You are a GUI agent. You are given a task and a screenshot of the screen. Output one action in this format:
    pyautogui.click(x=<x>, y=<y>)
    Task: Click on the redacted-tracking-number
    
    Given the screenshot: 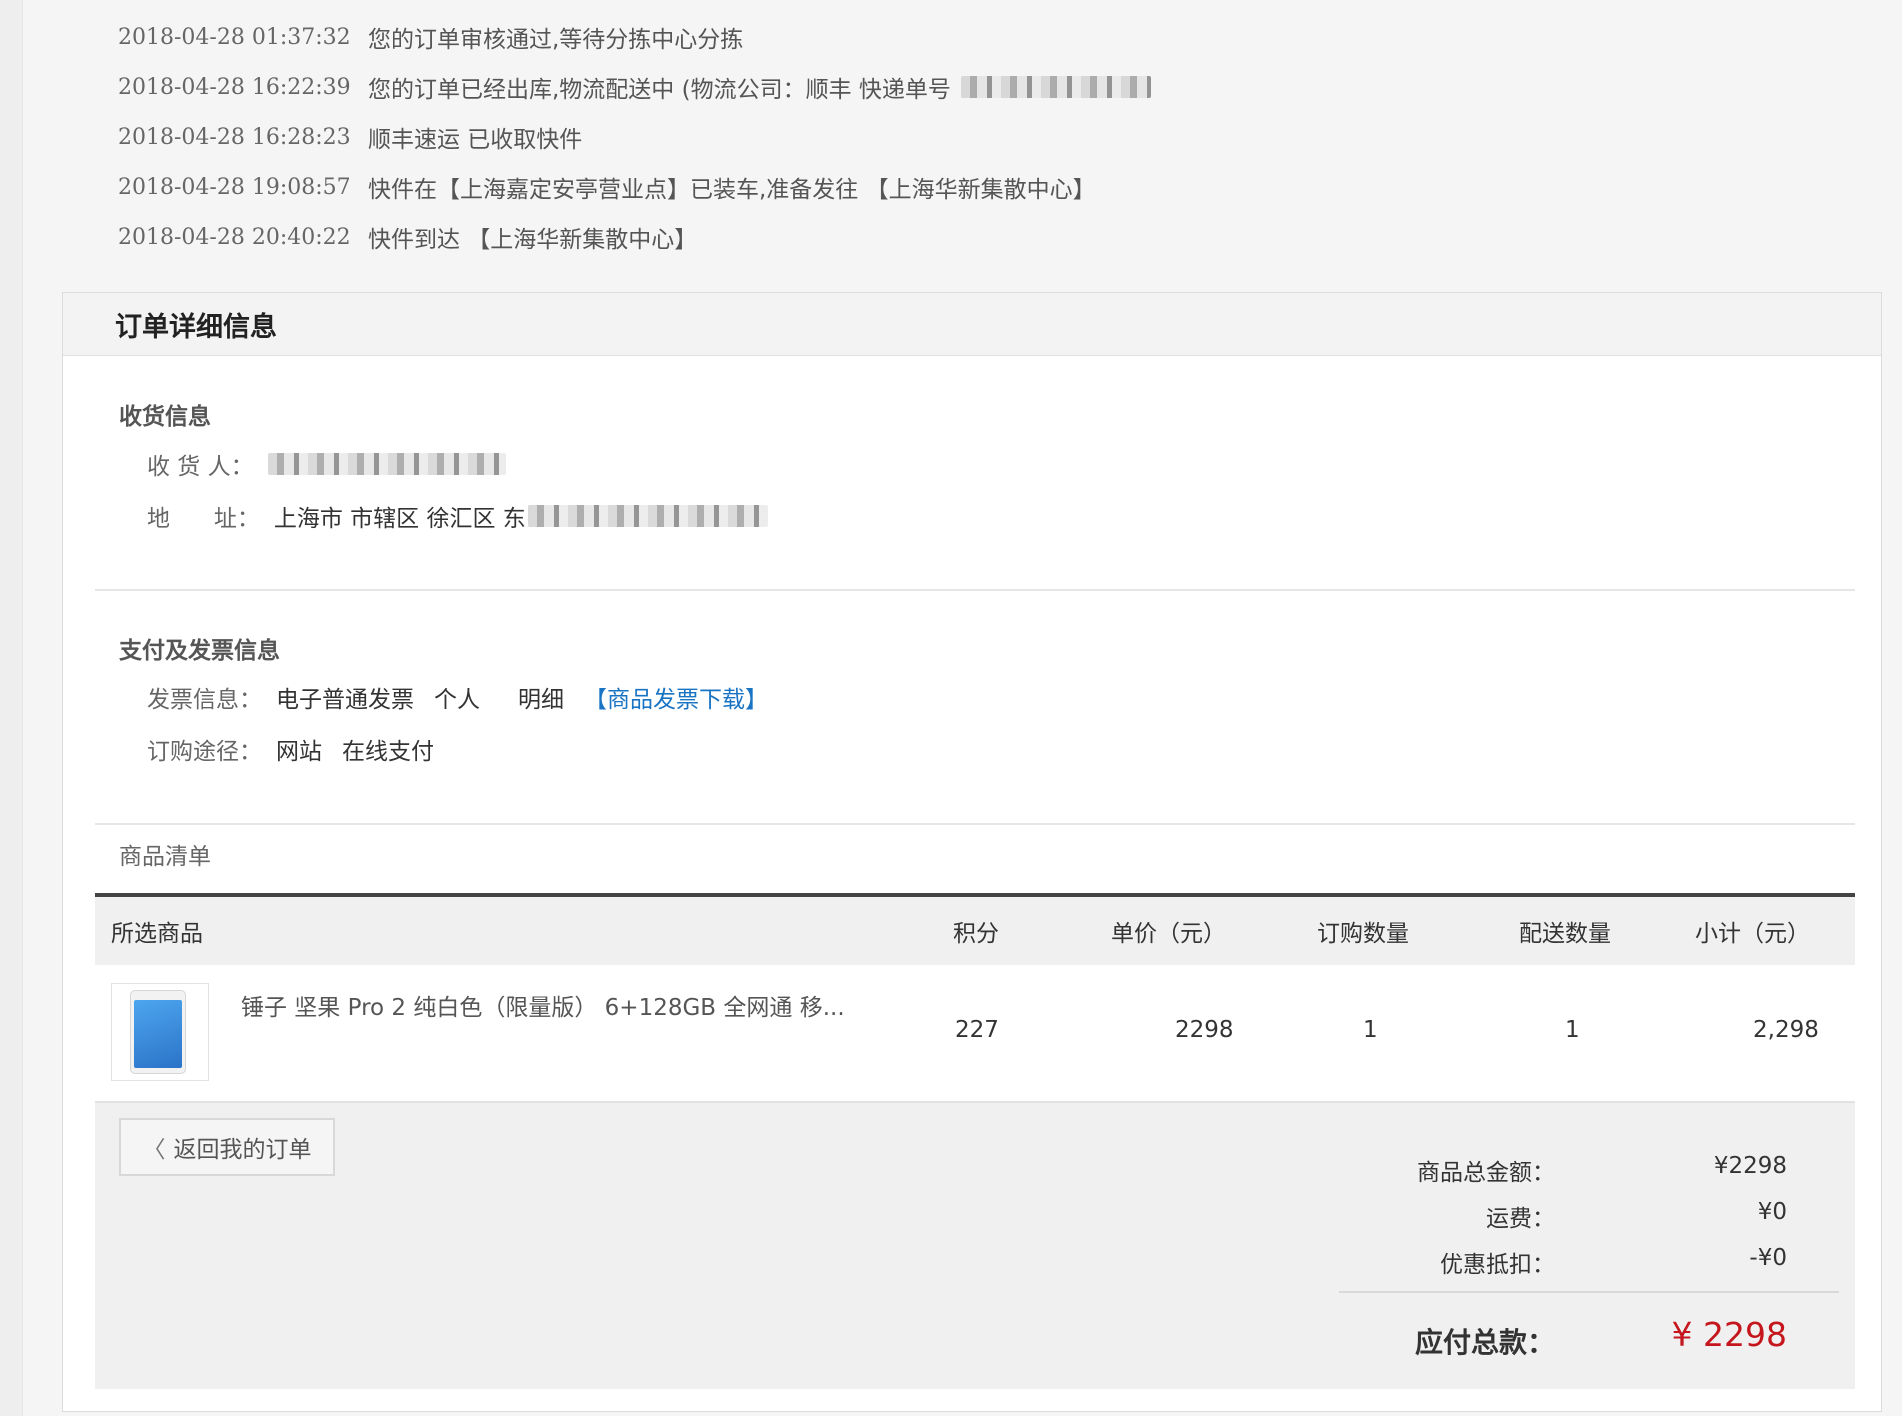 What is the action you would take?
    pyautogui.click(x=1055, y=87)
    